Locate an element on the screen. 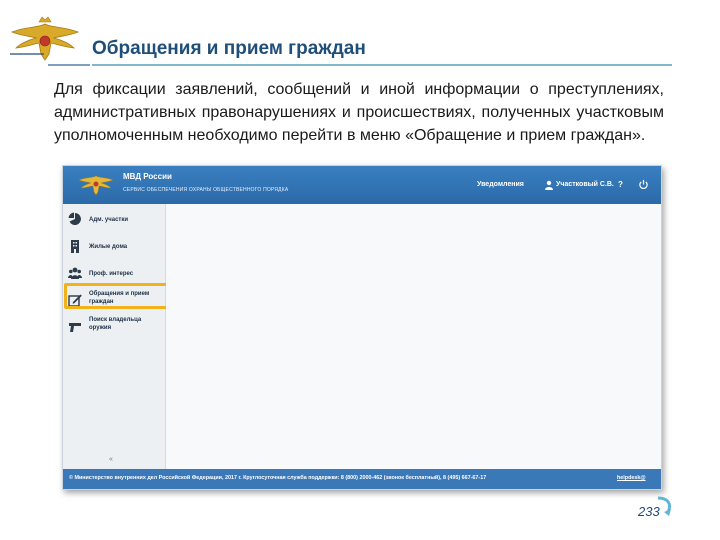  helpdesk-link: helpdesk@ is located at coordinates (631, 478).